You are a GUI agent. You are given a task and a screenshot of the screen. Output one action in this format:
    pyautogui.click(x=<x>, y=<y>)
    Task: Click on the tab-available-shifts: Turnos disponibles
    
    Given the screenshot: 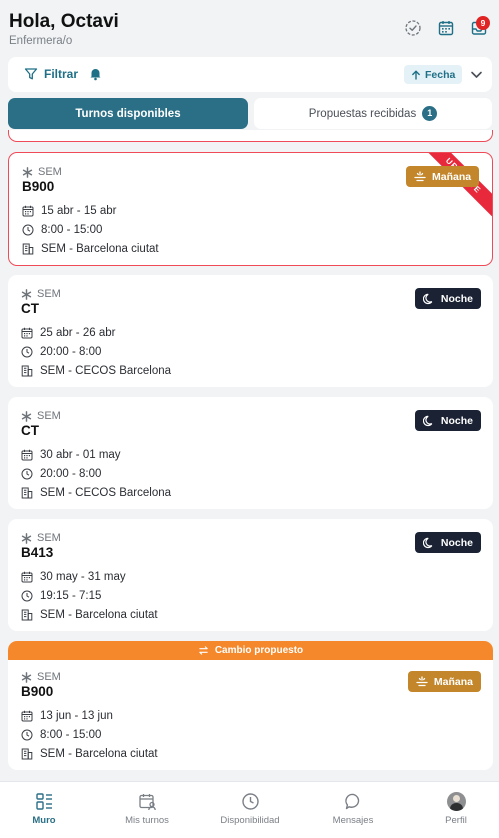 What is the action you would take?
    pyautogui.click(x=128, y=113)
    